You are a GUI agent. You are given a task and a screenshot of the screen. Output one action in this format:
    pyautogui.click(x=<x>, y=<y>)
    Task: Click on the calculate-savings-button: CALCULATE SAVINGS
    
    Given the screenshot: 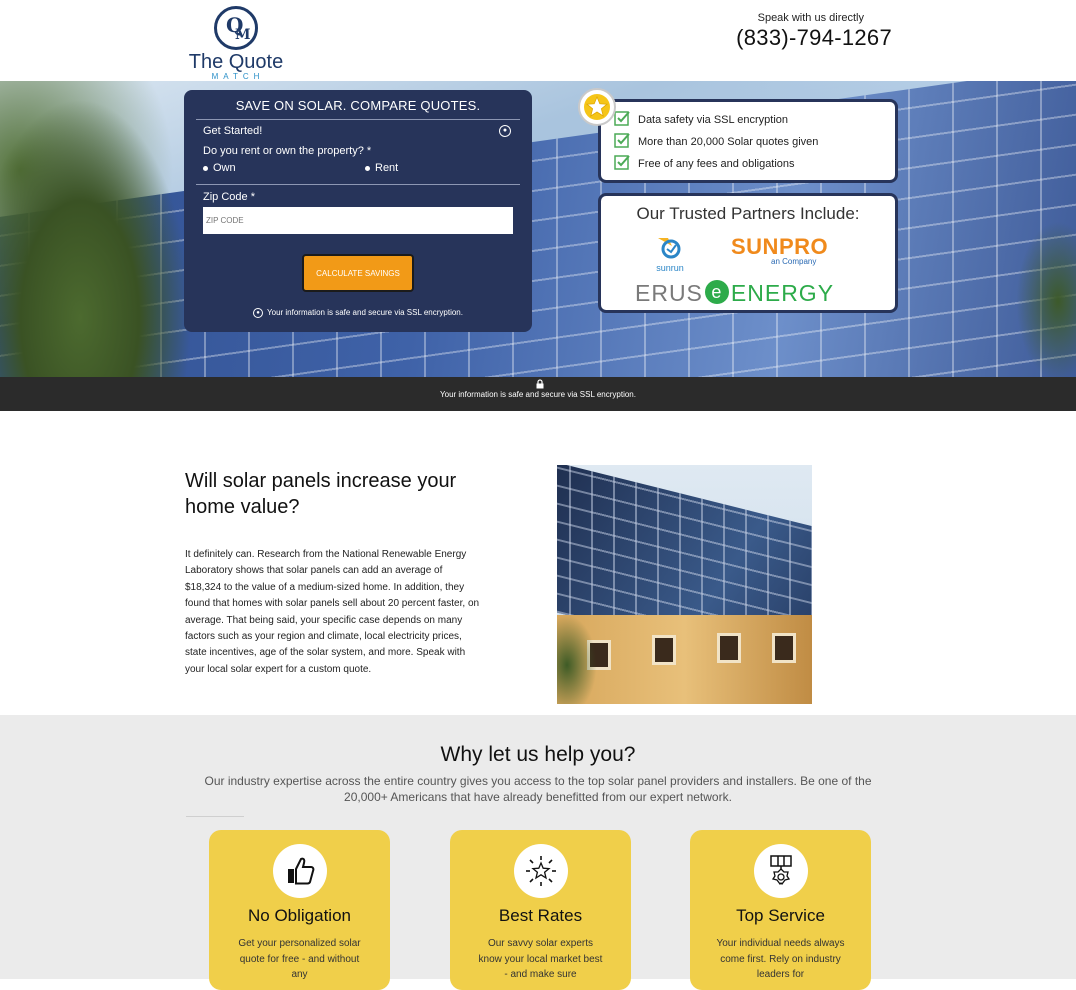 What is the action you would take?
    pyautogui.click(x=358, y=273)
    